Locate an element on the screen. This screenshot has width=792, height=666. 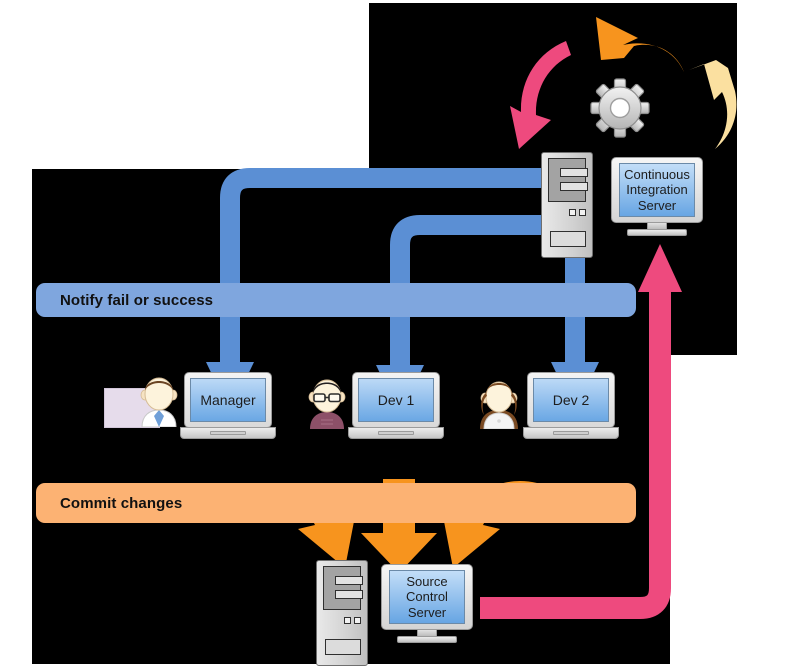
cycle-top-arrow-orange is located at coordinates (640, 44).